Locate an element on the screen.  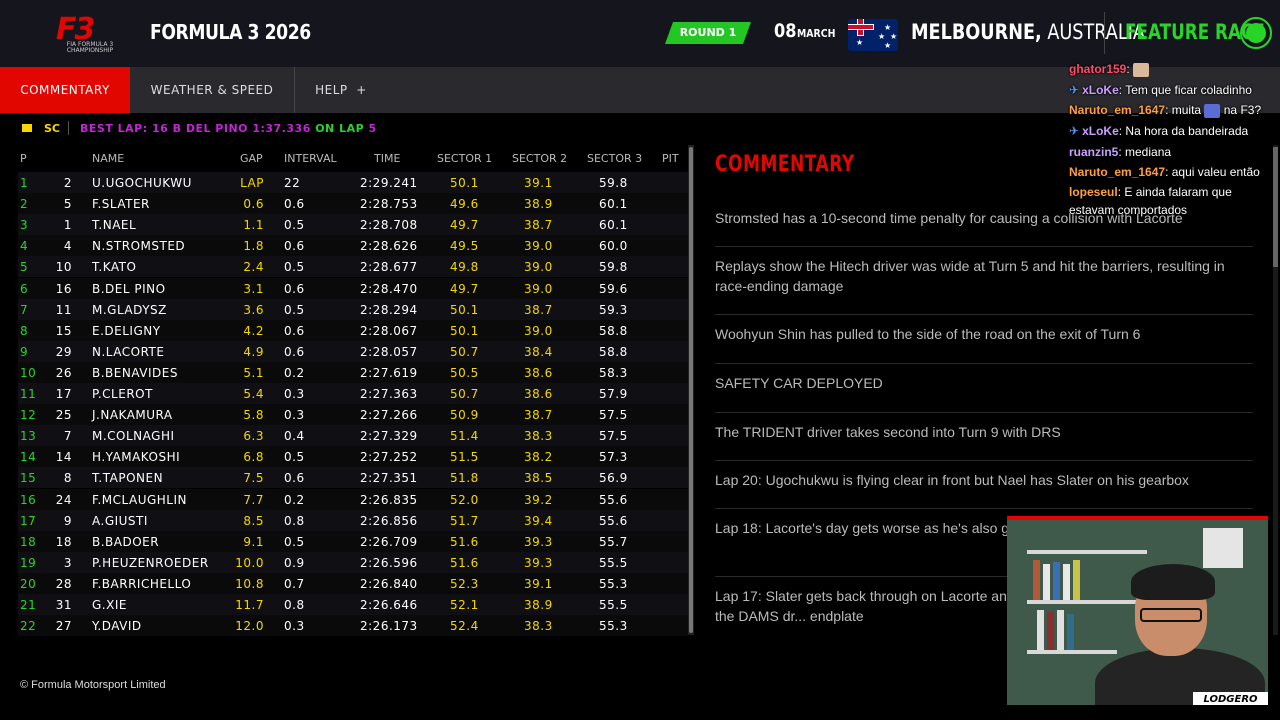
row-position: 14 is located at coordinates (28, 457).